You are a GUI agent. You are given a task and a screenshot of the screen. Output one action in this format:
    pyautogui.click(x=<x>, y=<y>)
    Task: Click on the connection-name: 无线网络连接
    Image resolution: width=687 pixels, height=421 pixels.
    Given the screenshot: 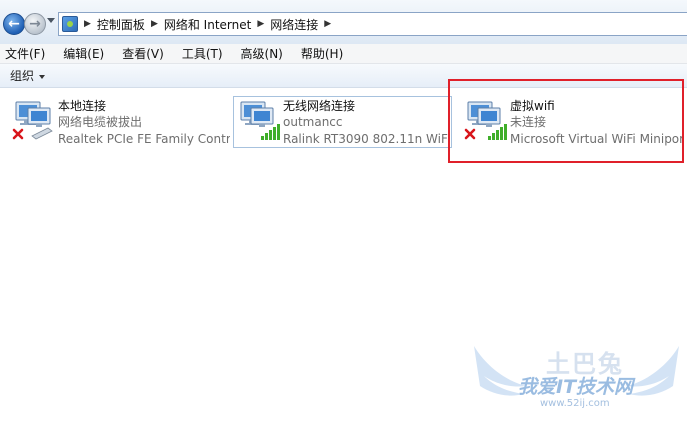 What is the action you would take?
    pyautogui.click(x=319, y=106)
    